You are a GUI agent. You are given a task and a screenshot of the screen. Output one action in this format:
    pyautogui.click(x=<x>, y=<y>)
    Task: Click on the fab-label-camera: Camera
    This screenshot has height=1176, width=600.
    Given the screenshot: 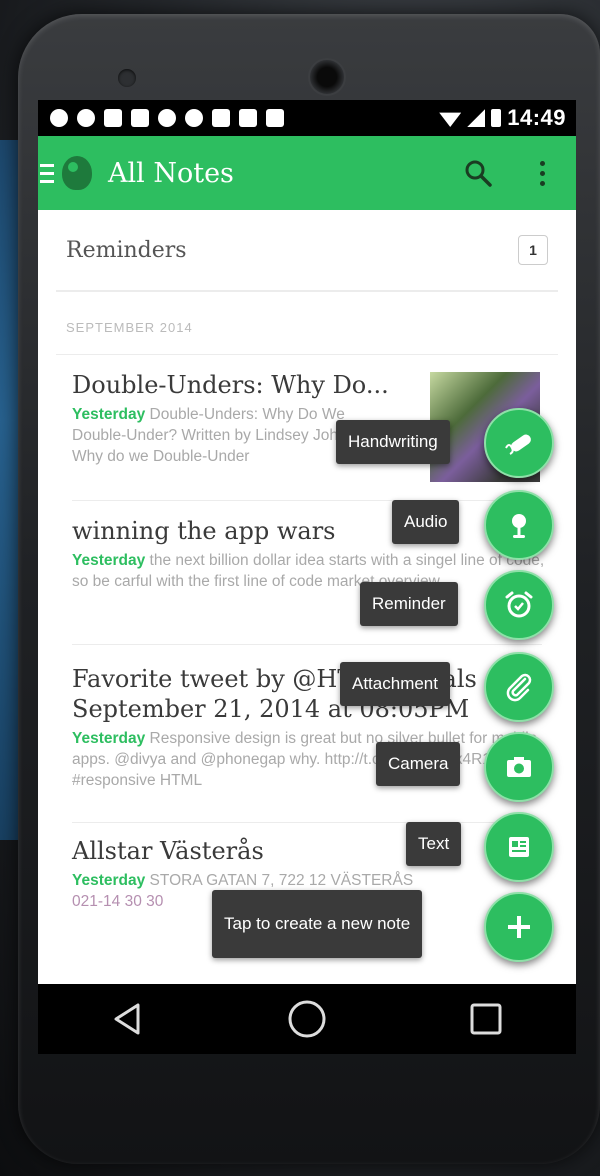 What is the action you would take?
    pyautogui.click(x=418, y=764)
    